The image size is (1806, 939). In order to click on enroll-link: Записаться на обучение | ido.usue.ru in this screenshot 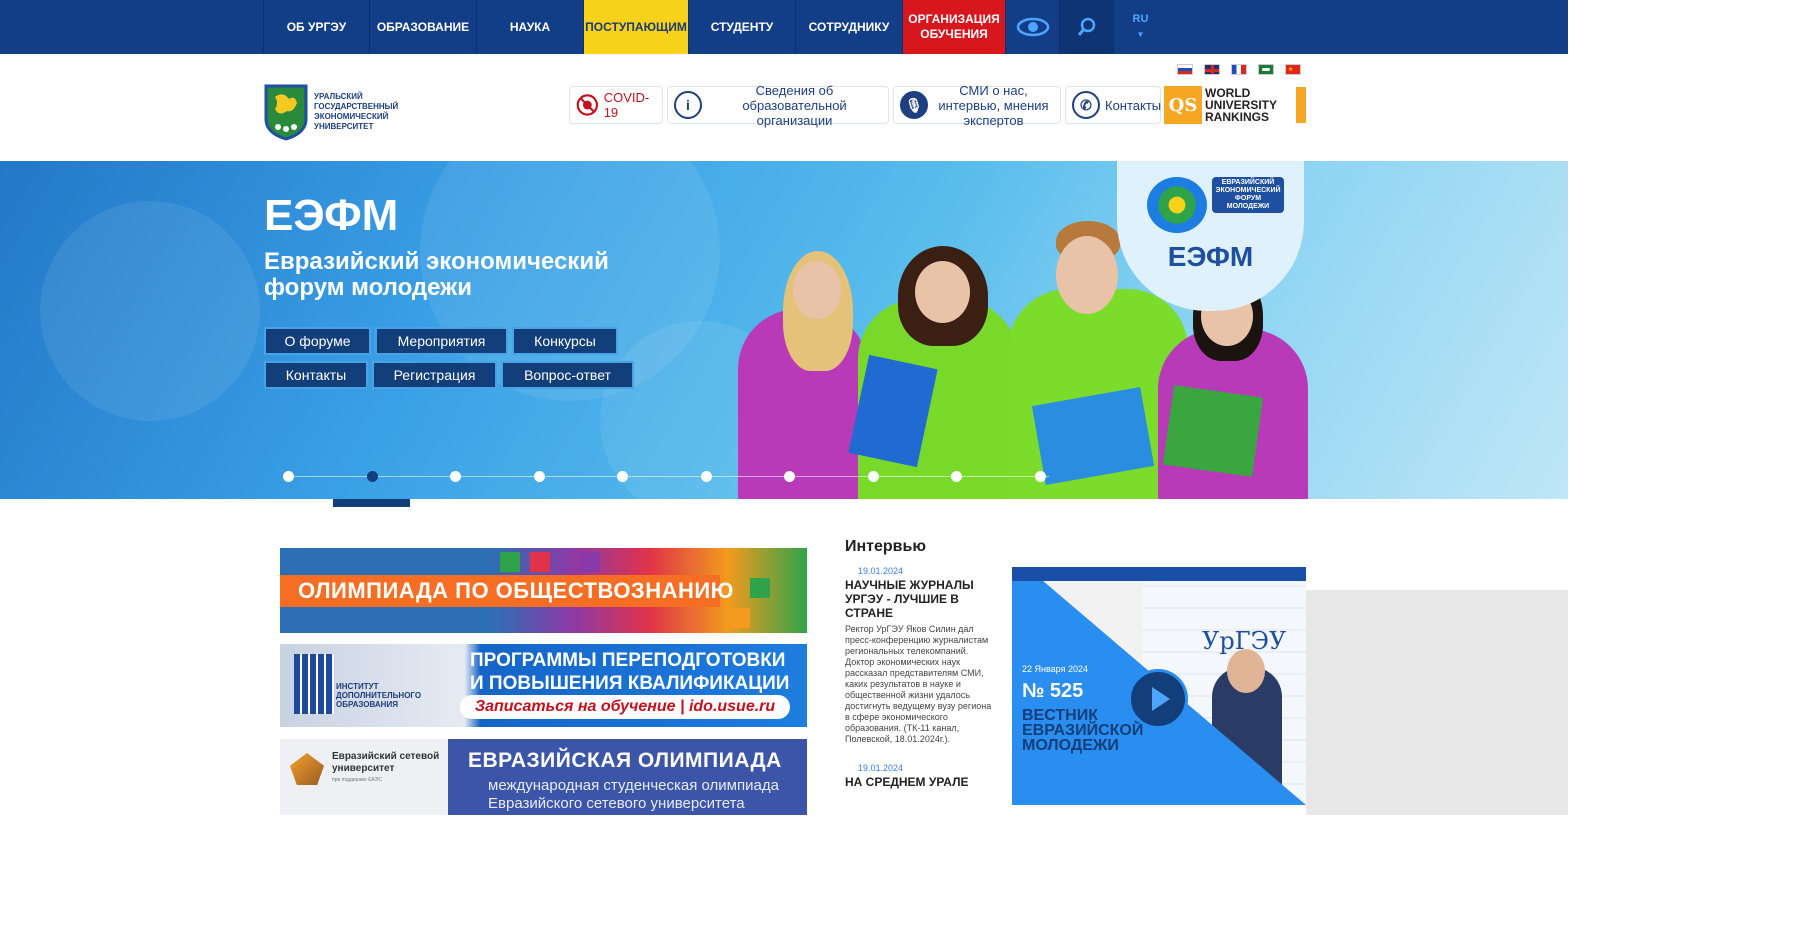, I will do `click(625, 707)`.